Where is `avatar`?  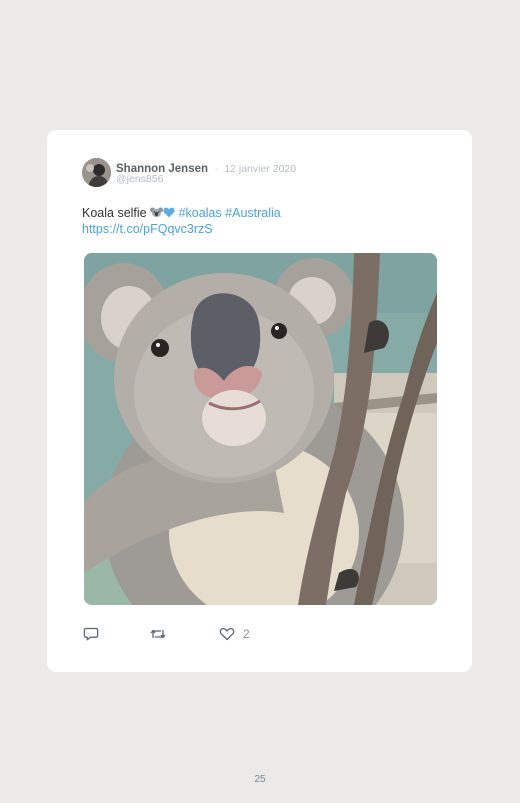 avatar is located at coordinates (96, 172).